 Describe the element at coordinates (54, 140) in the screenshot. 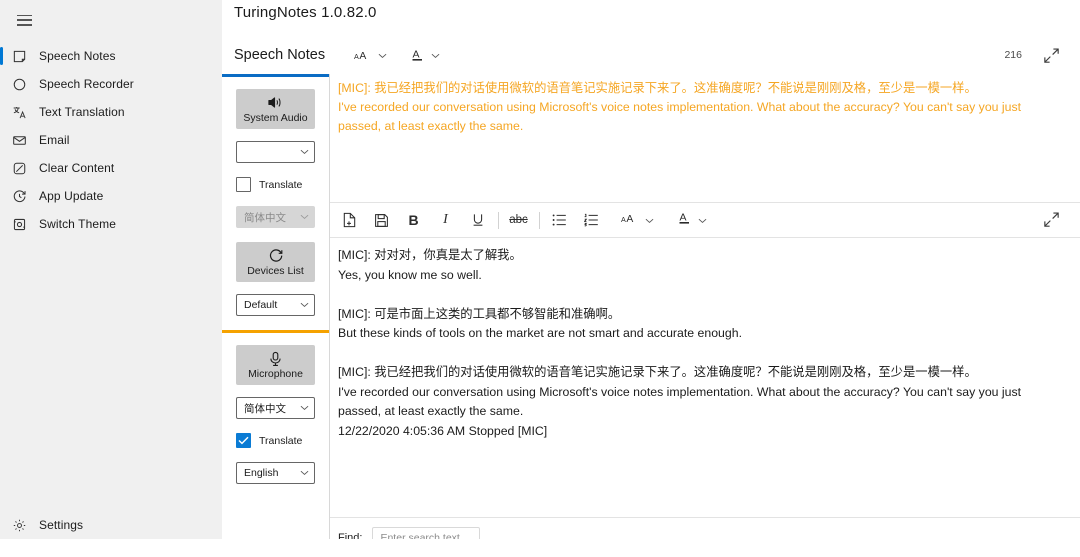

I see `sidebar-item-label: Email` at that location.